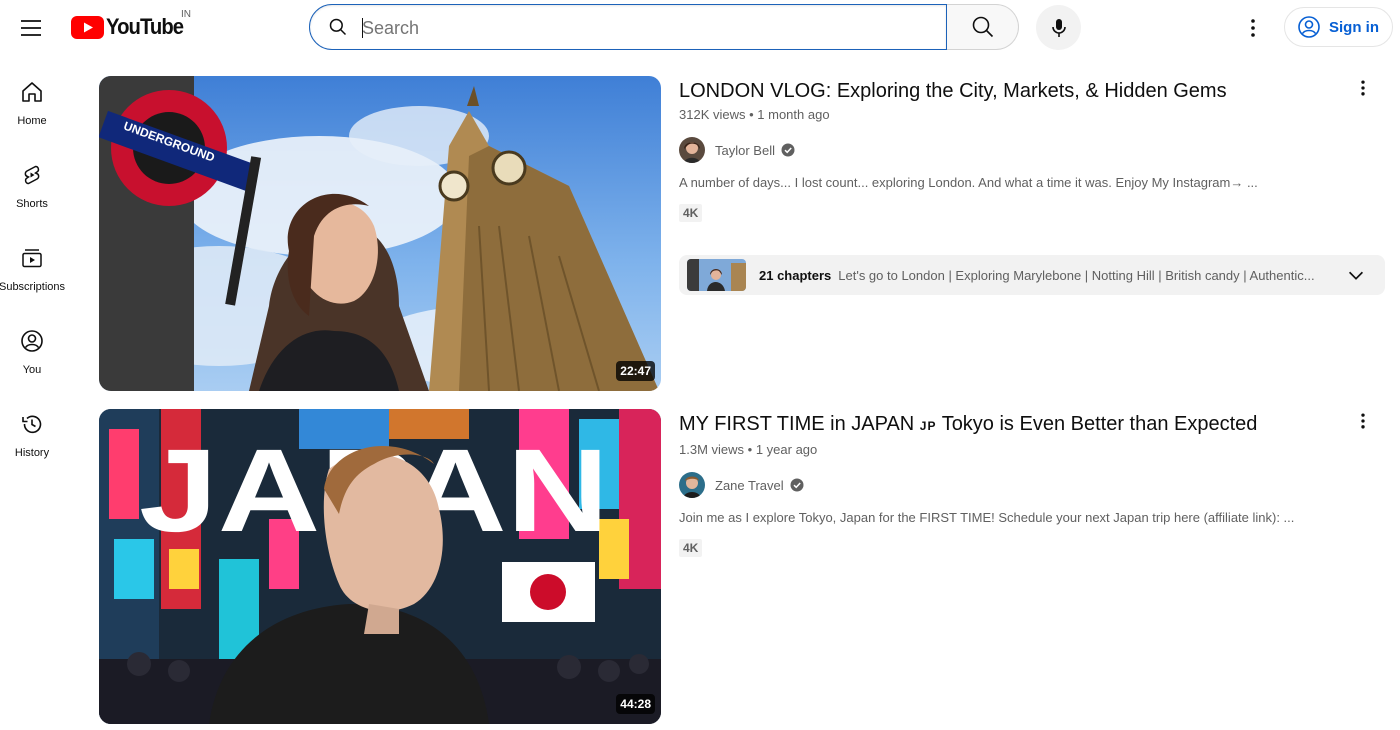  Describe the element at coordinates (1309, 27) in the screenshot. I see `account-circle-icon` at that location.